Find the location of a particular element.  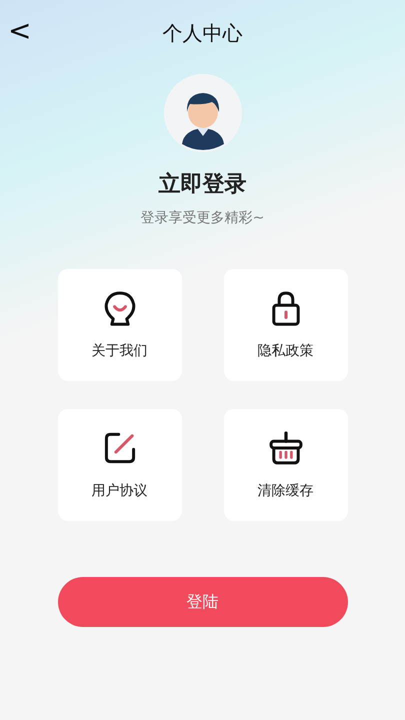

menu-label: 隐私政策 is located at coordinates (286, 351).